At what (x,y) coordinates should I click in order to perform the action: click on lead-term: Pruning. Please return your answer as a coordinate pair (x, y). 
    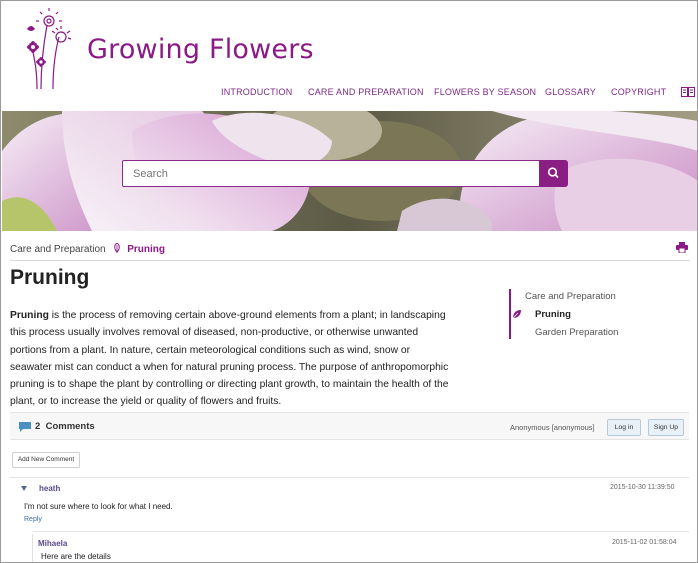
    Looking at the image, I should click on (29, 315).